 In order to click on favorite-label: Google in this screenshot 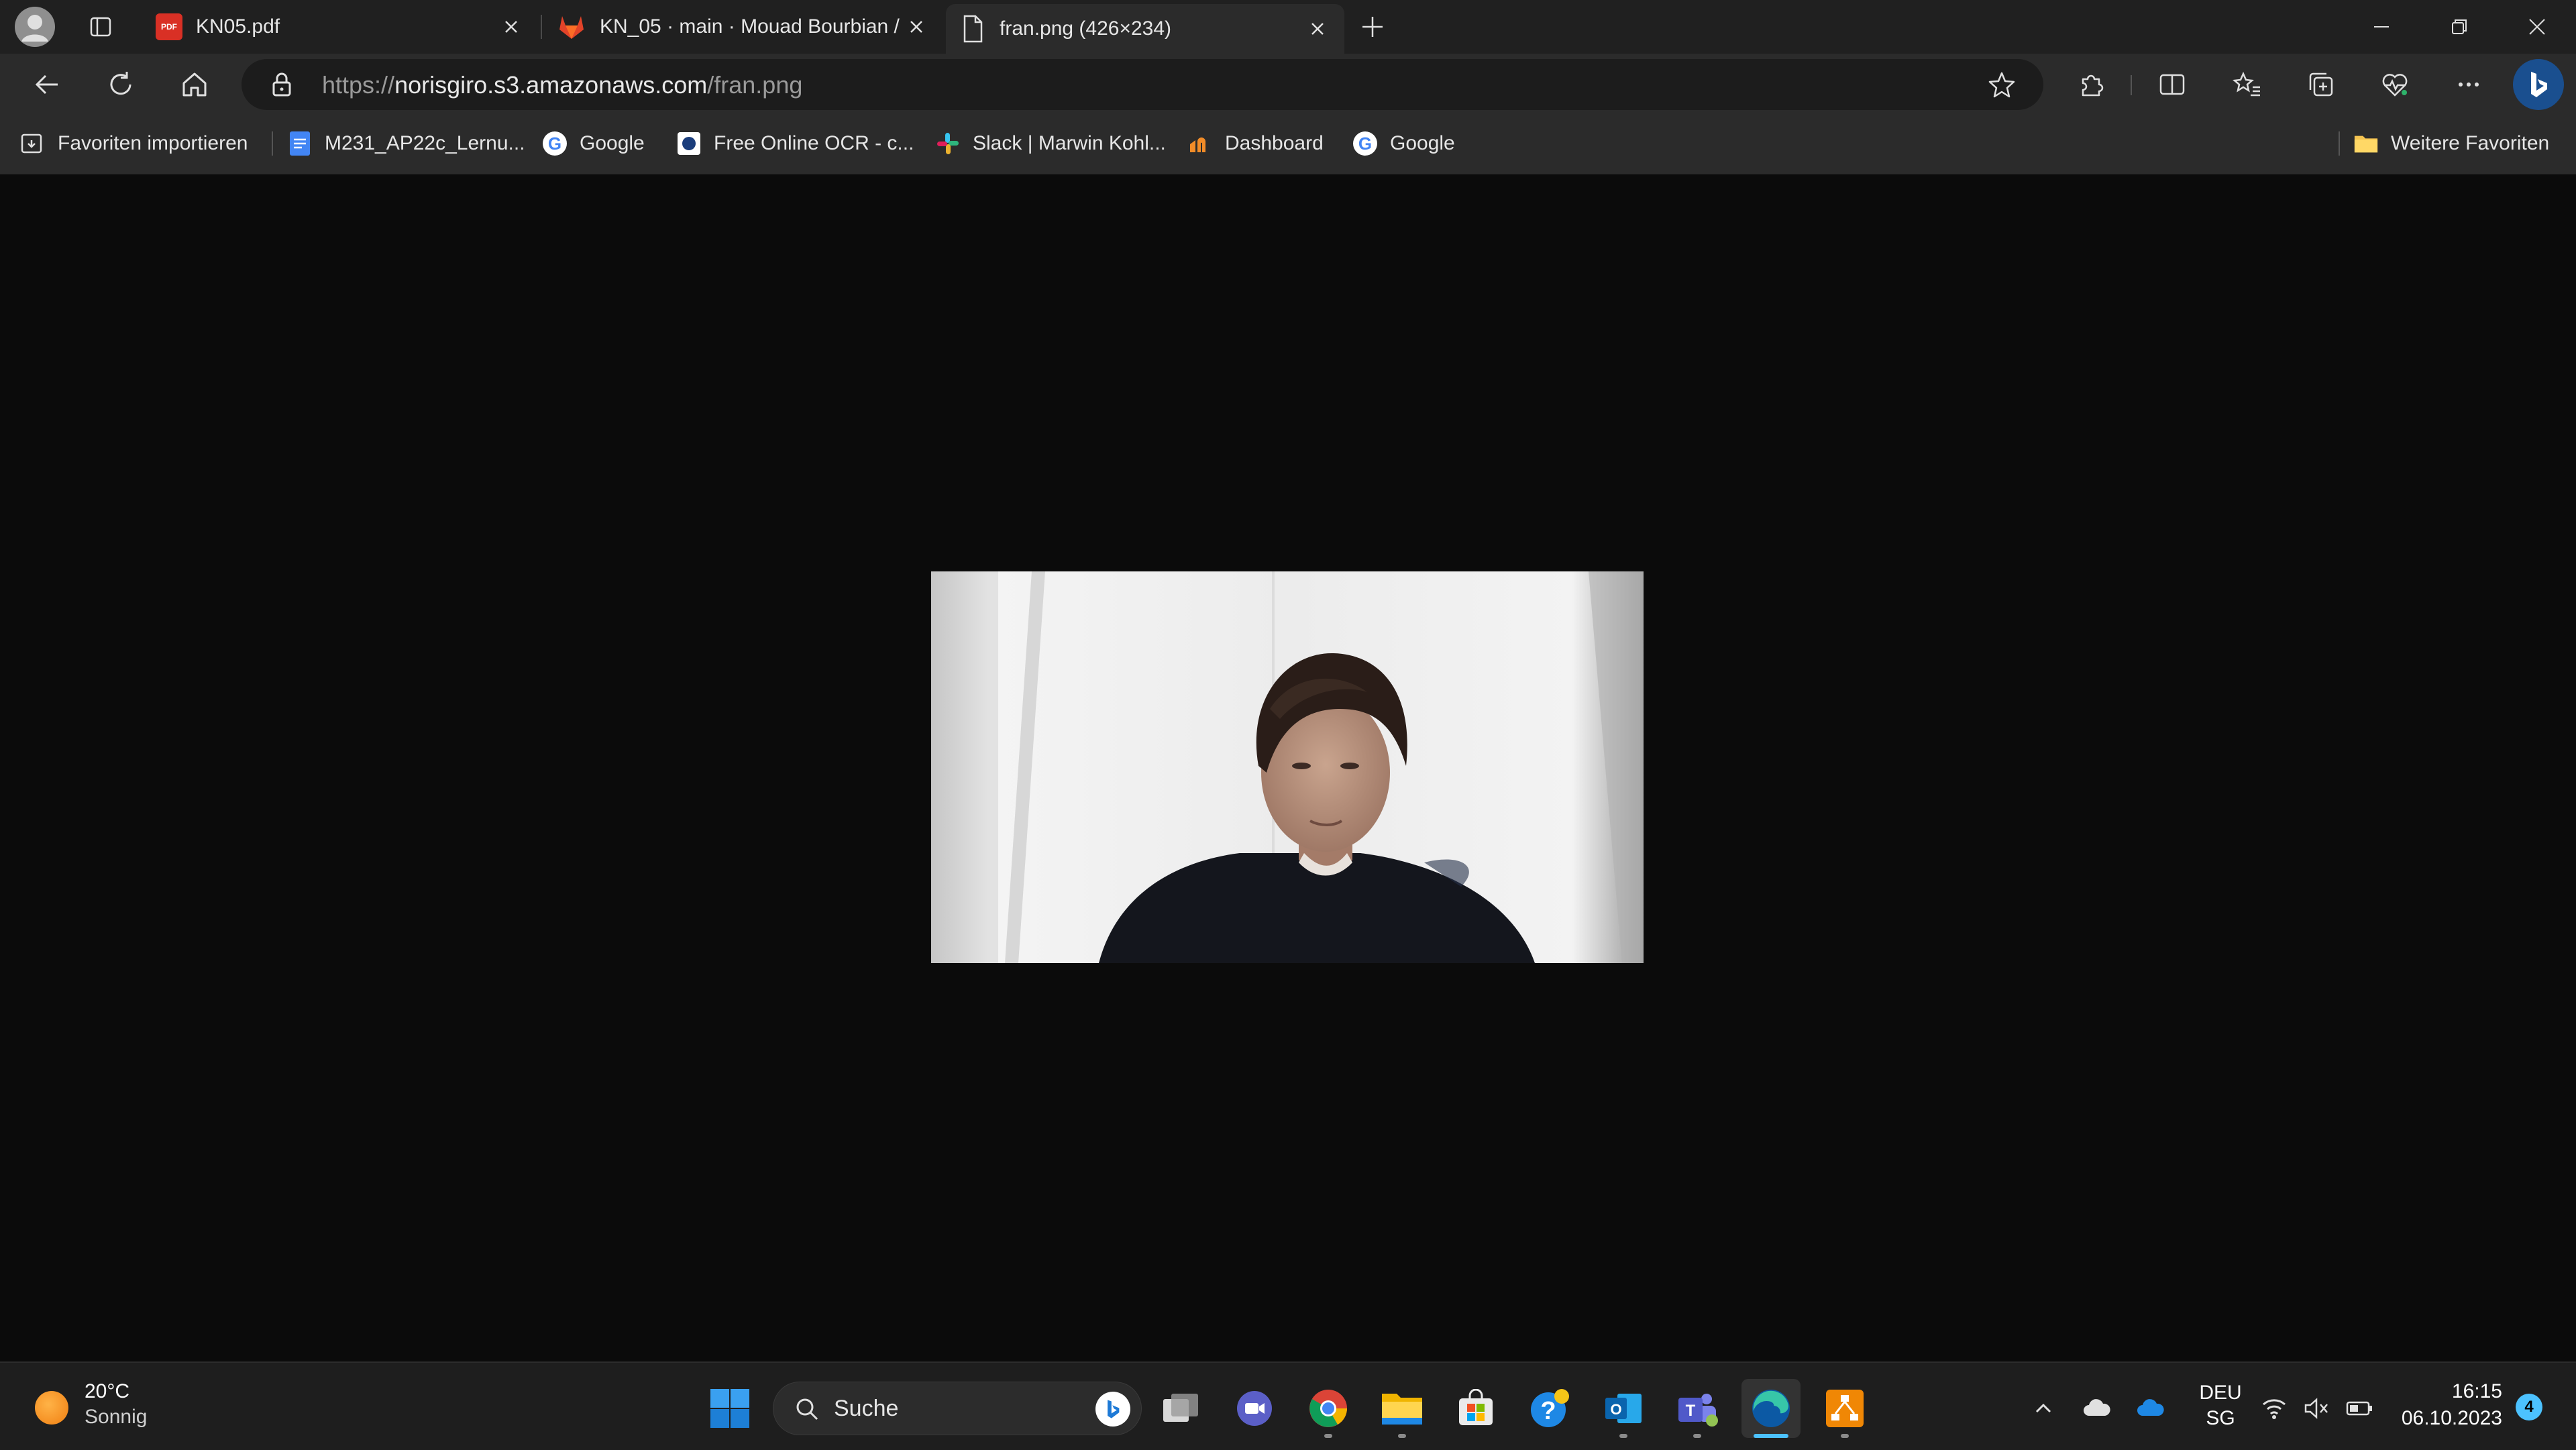, I will do `click(1422, 143)`.